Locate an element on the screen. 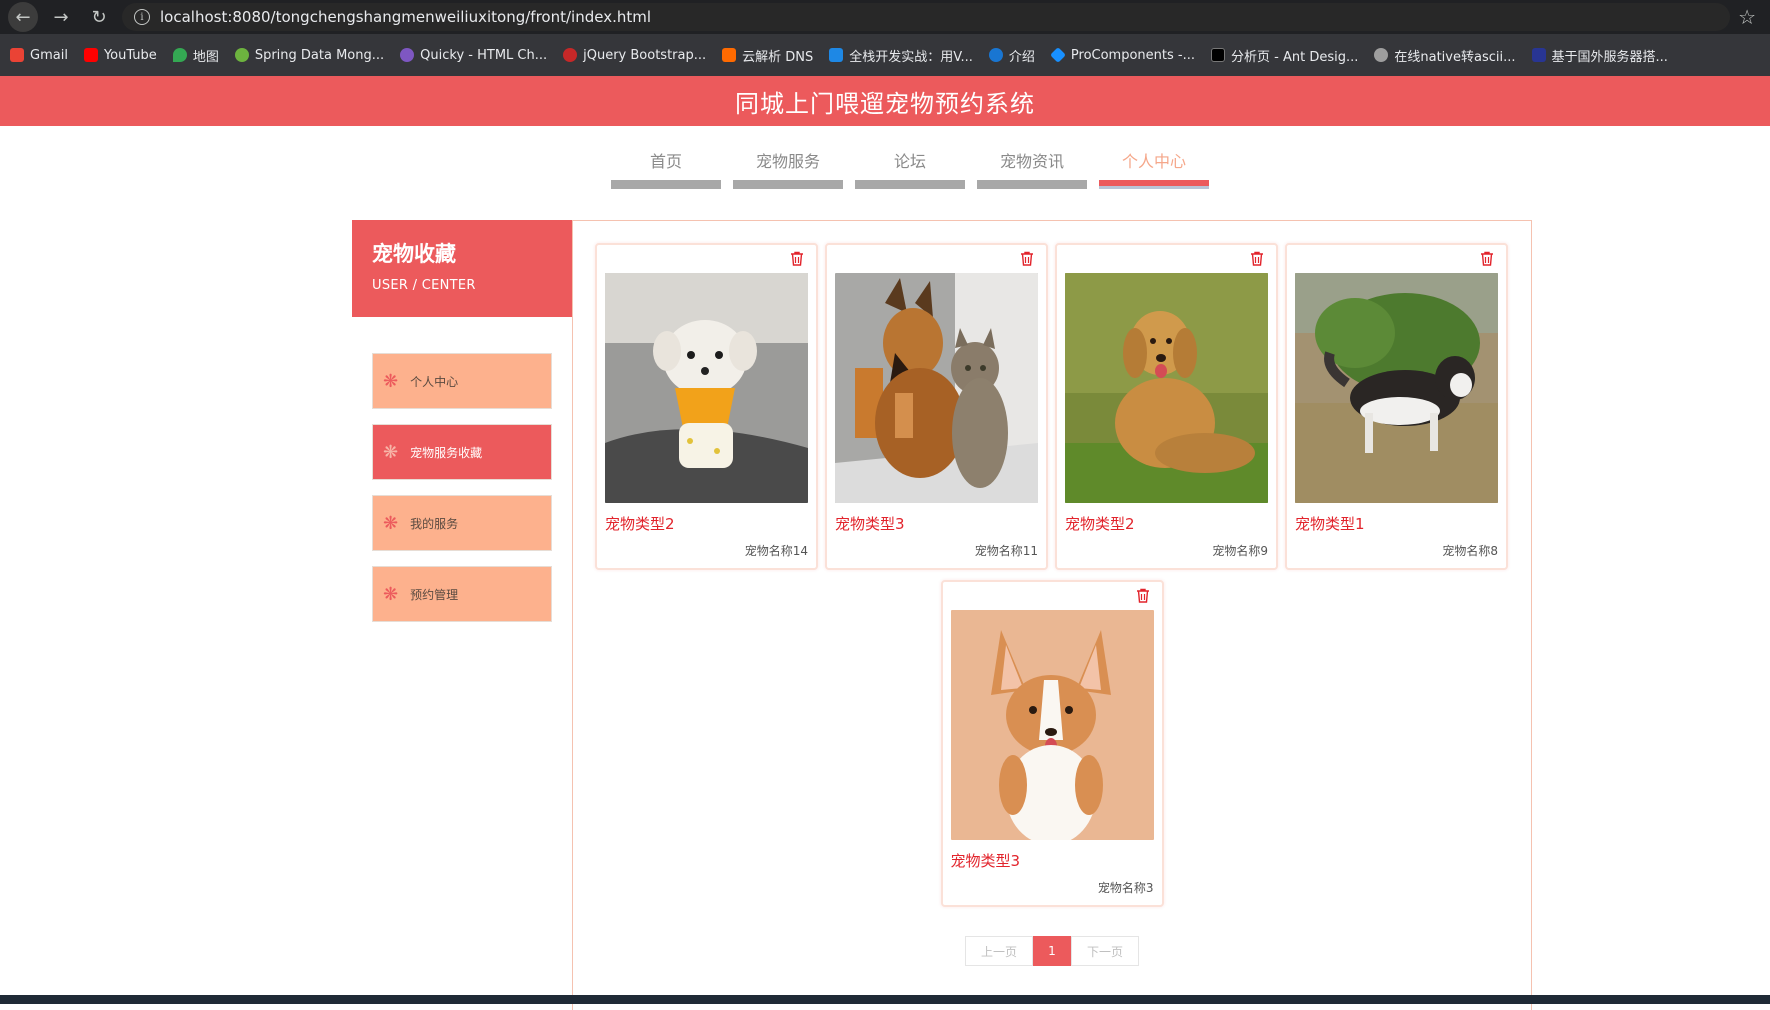 The height and width of the screenshot is (1010, 1770). os-taskbar is located at coordinates (885, 999).